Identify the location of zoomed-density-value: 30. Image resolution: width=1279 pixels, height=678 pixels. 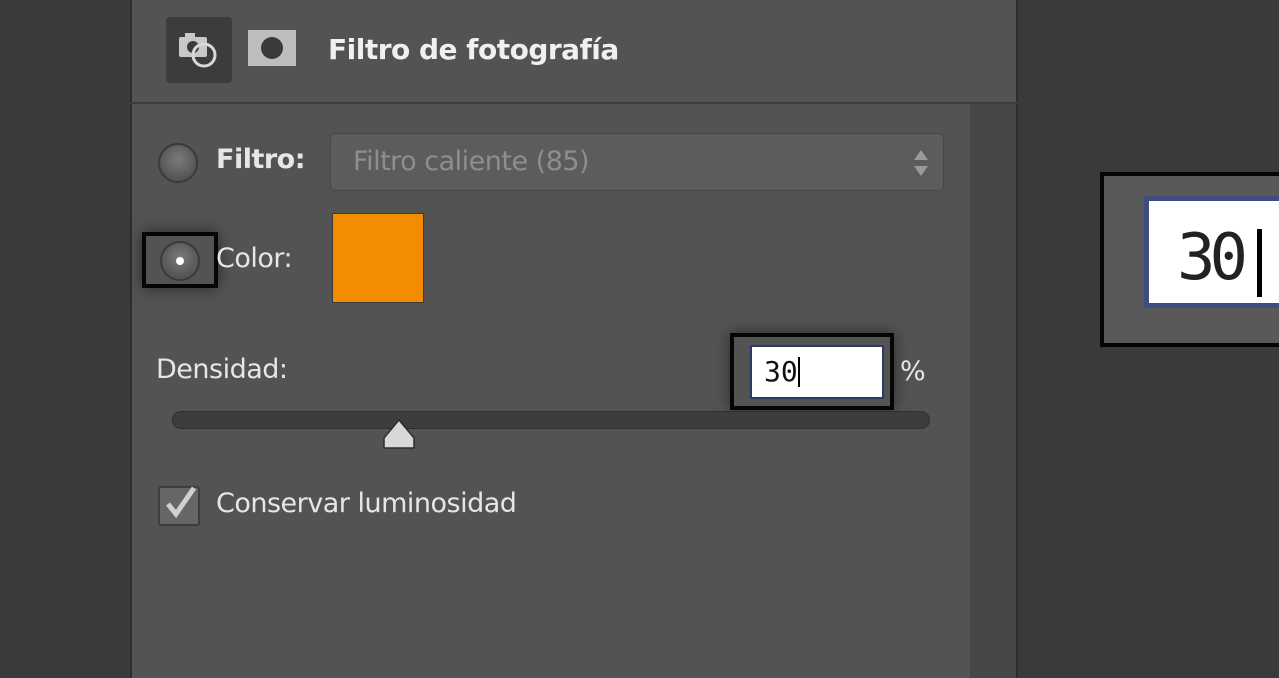
(1212, 258).